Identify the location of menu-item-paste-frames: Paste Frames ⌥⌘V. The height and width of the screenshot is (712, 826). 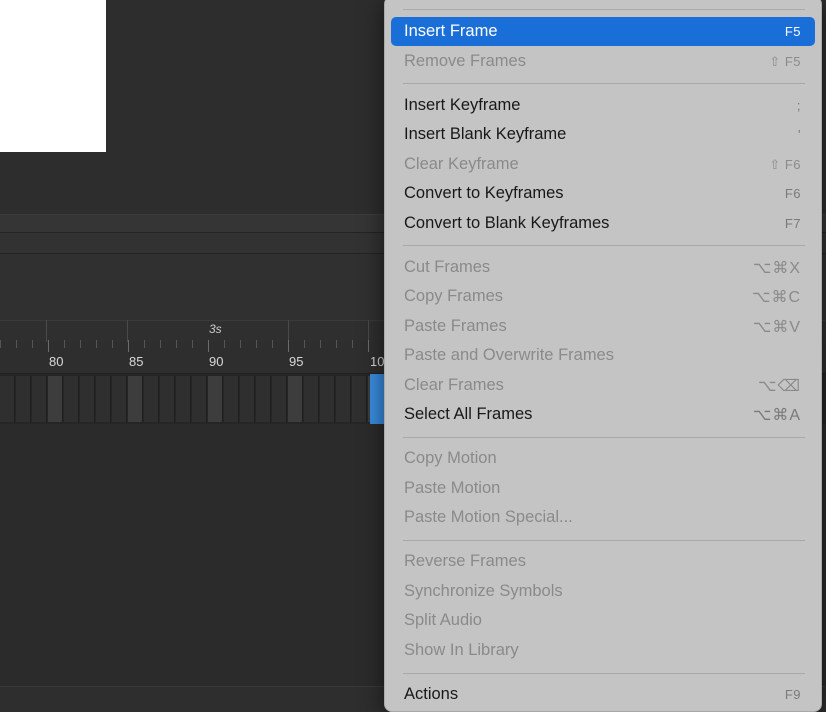
(603, 326).